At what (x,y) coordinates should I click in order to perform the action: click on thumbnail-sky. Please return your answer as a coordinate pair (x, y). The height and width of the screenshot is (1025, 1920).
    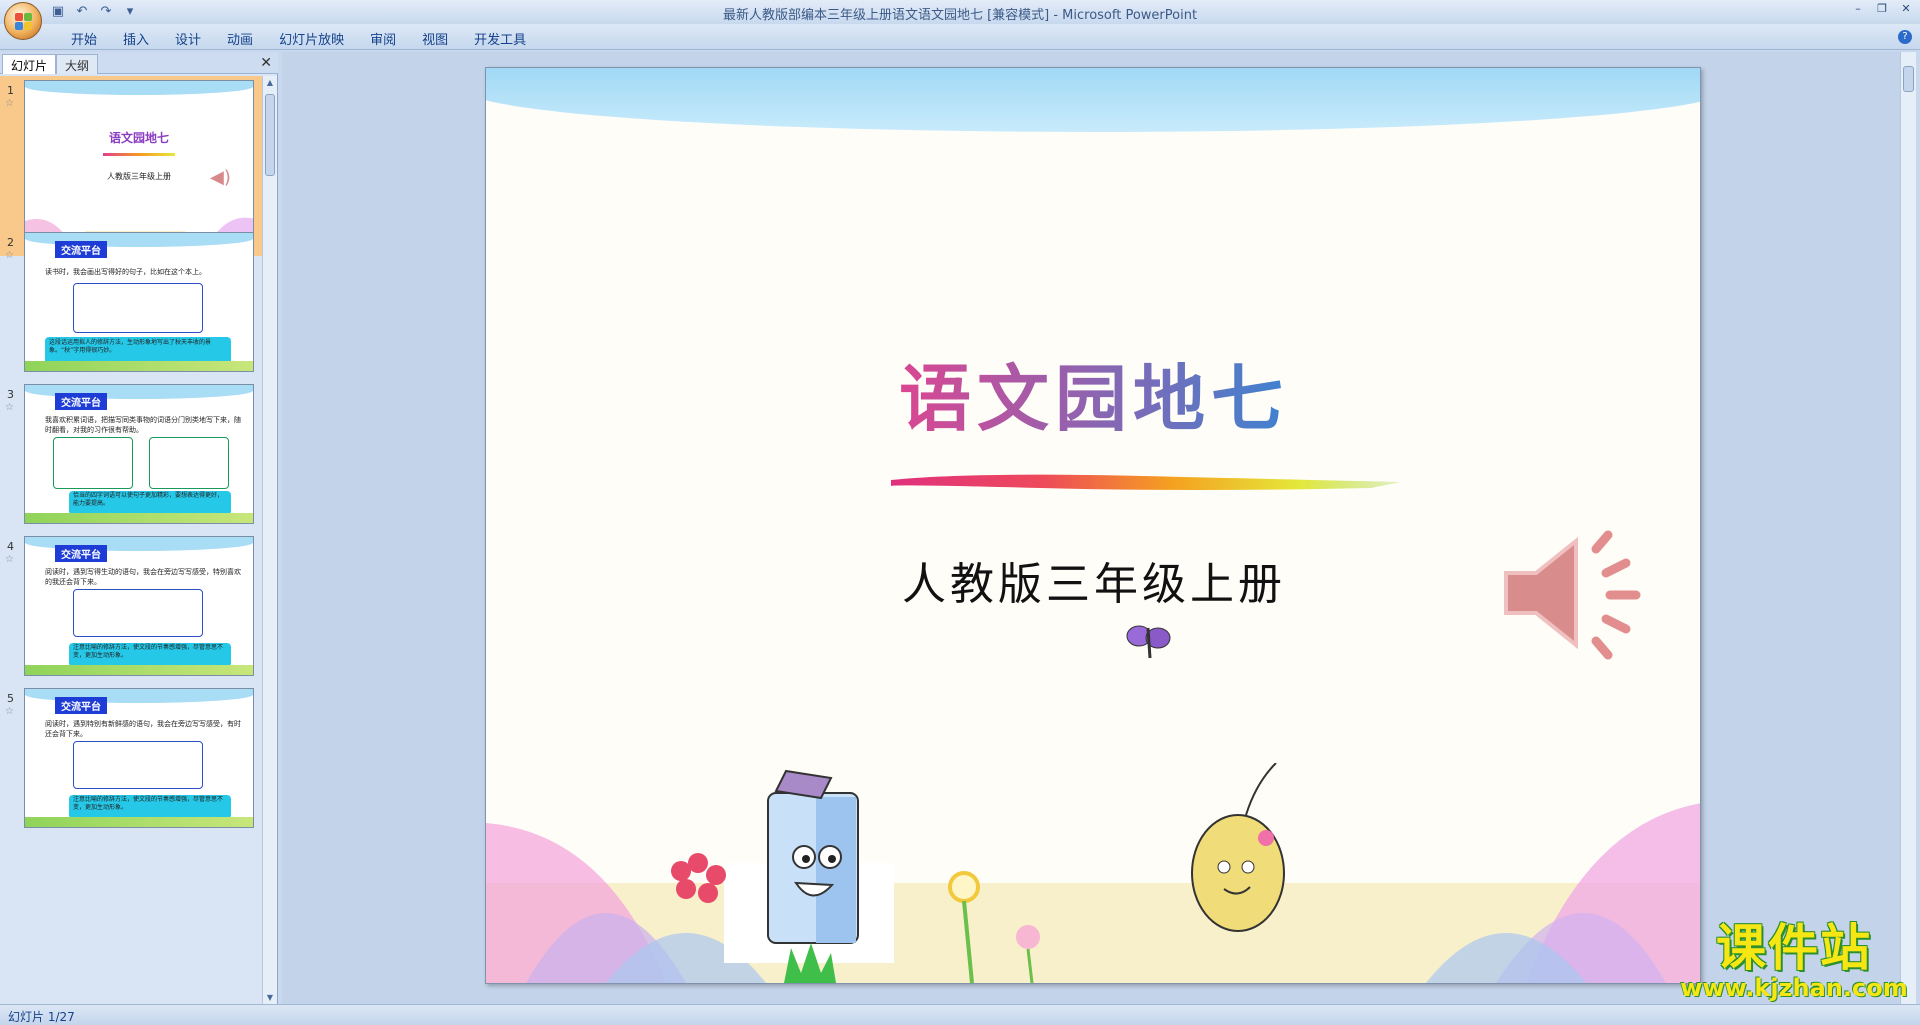
    Looking at the image, I should click on (139, 88).